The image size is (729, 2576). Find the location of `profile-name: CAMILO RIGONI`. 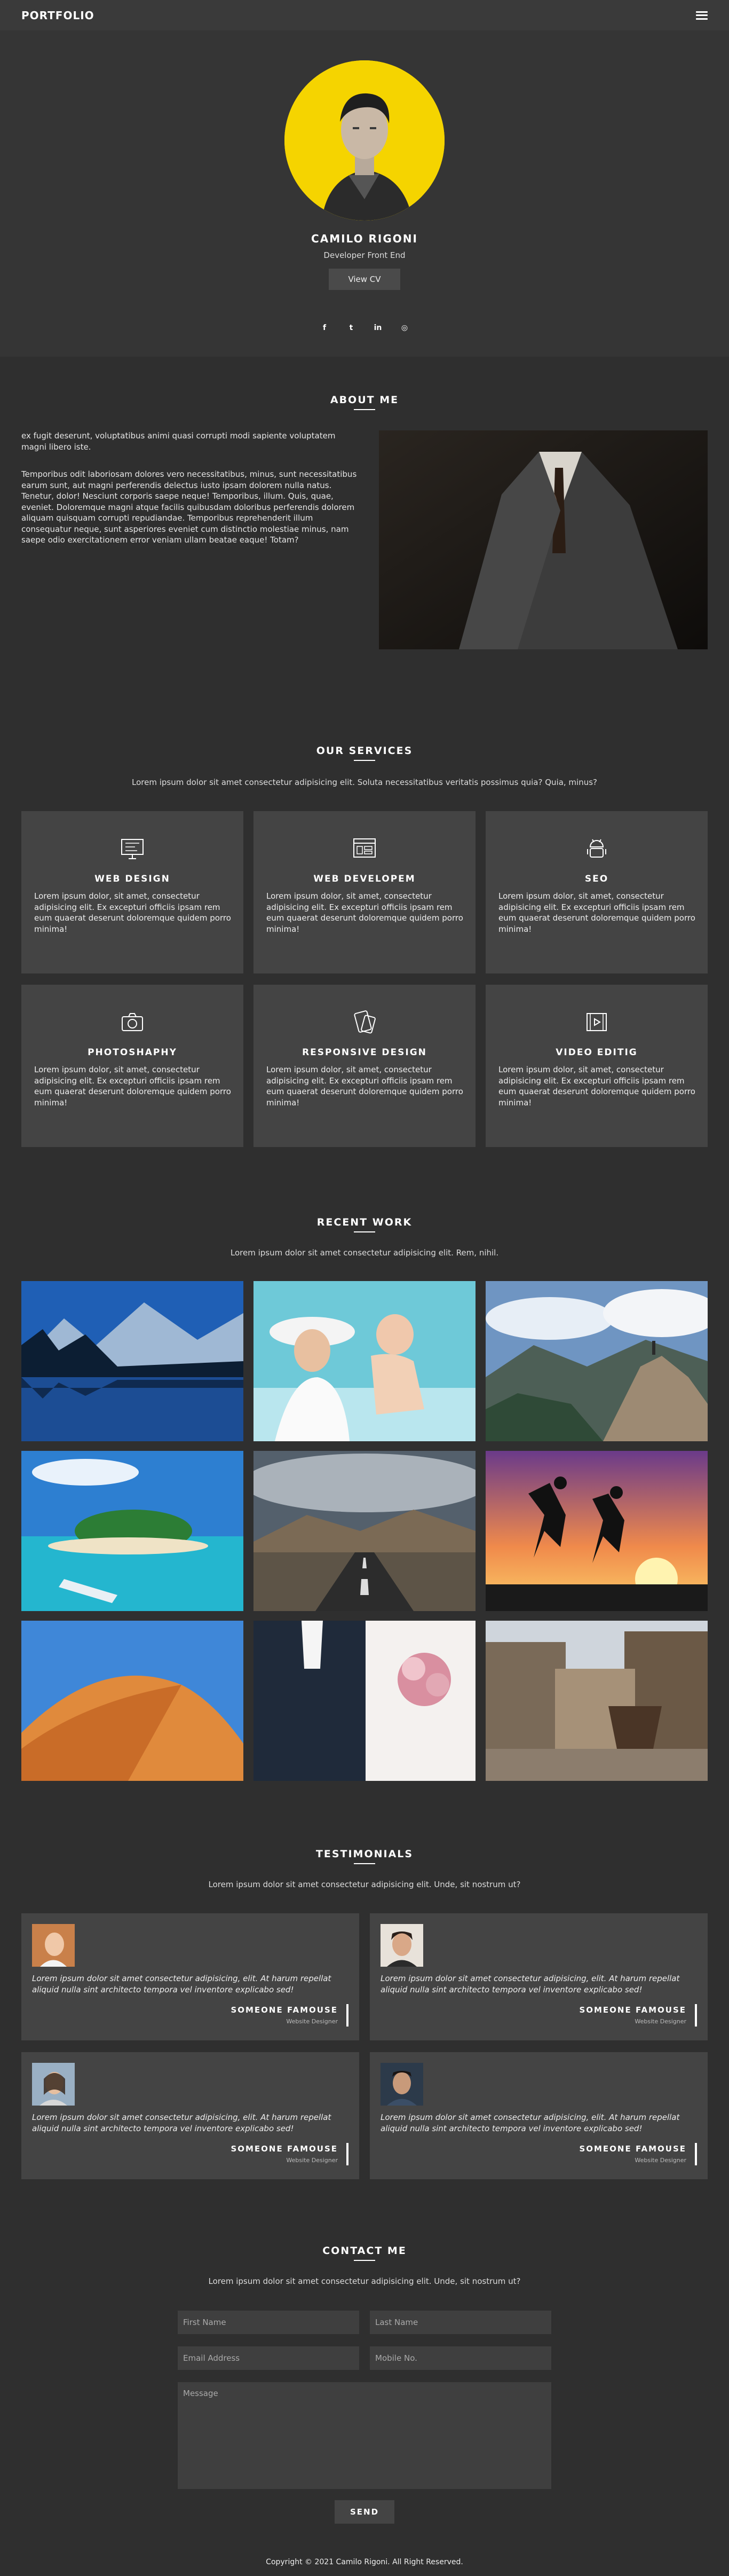

profile-name: CAMILO RIGONI is located at coordinates (364, 238).